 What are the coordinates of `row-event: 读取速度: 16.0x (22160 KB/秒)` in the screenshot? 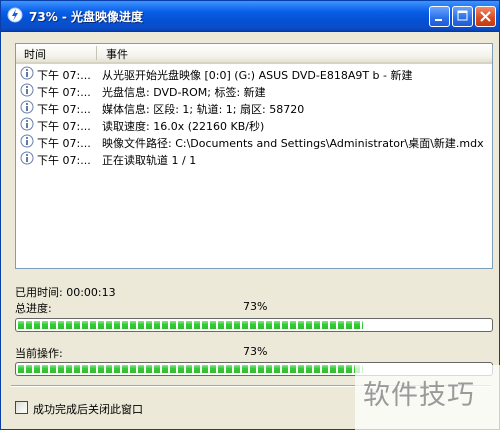 It's located at (183, 126).